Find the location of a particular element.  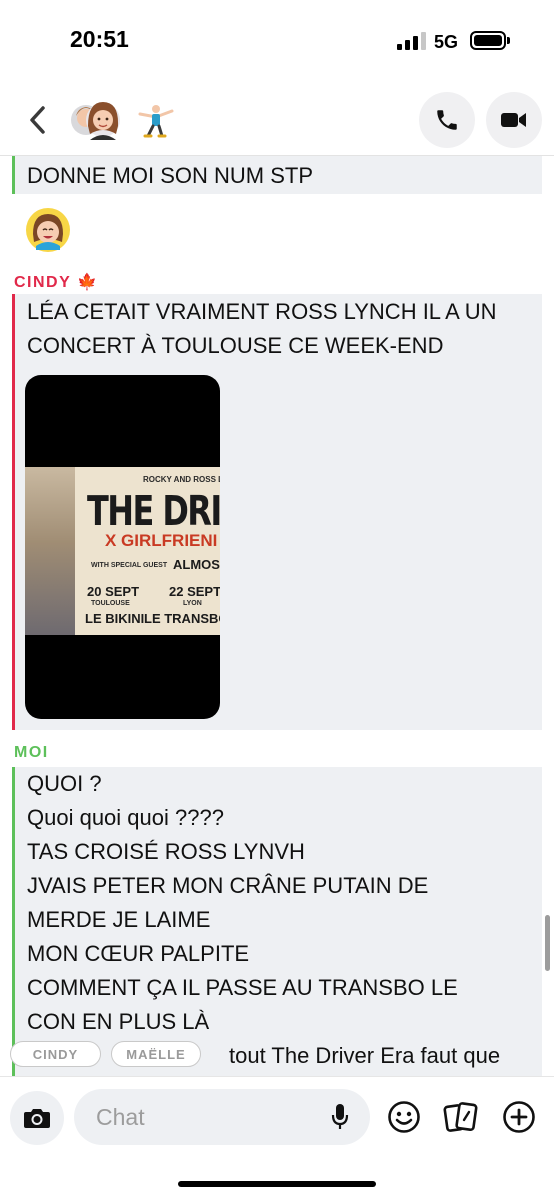

back-button is located at coordinates (38, 120).